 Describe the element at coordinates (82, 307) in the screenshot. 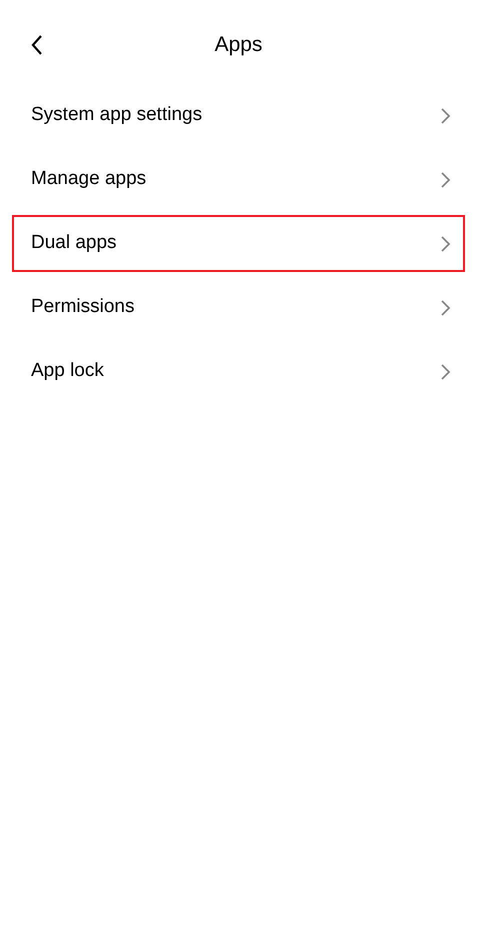

I see `item-label: Permissions` at that location.